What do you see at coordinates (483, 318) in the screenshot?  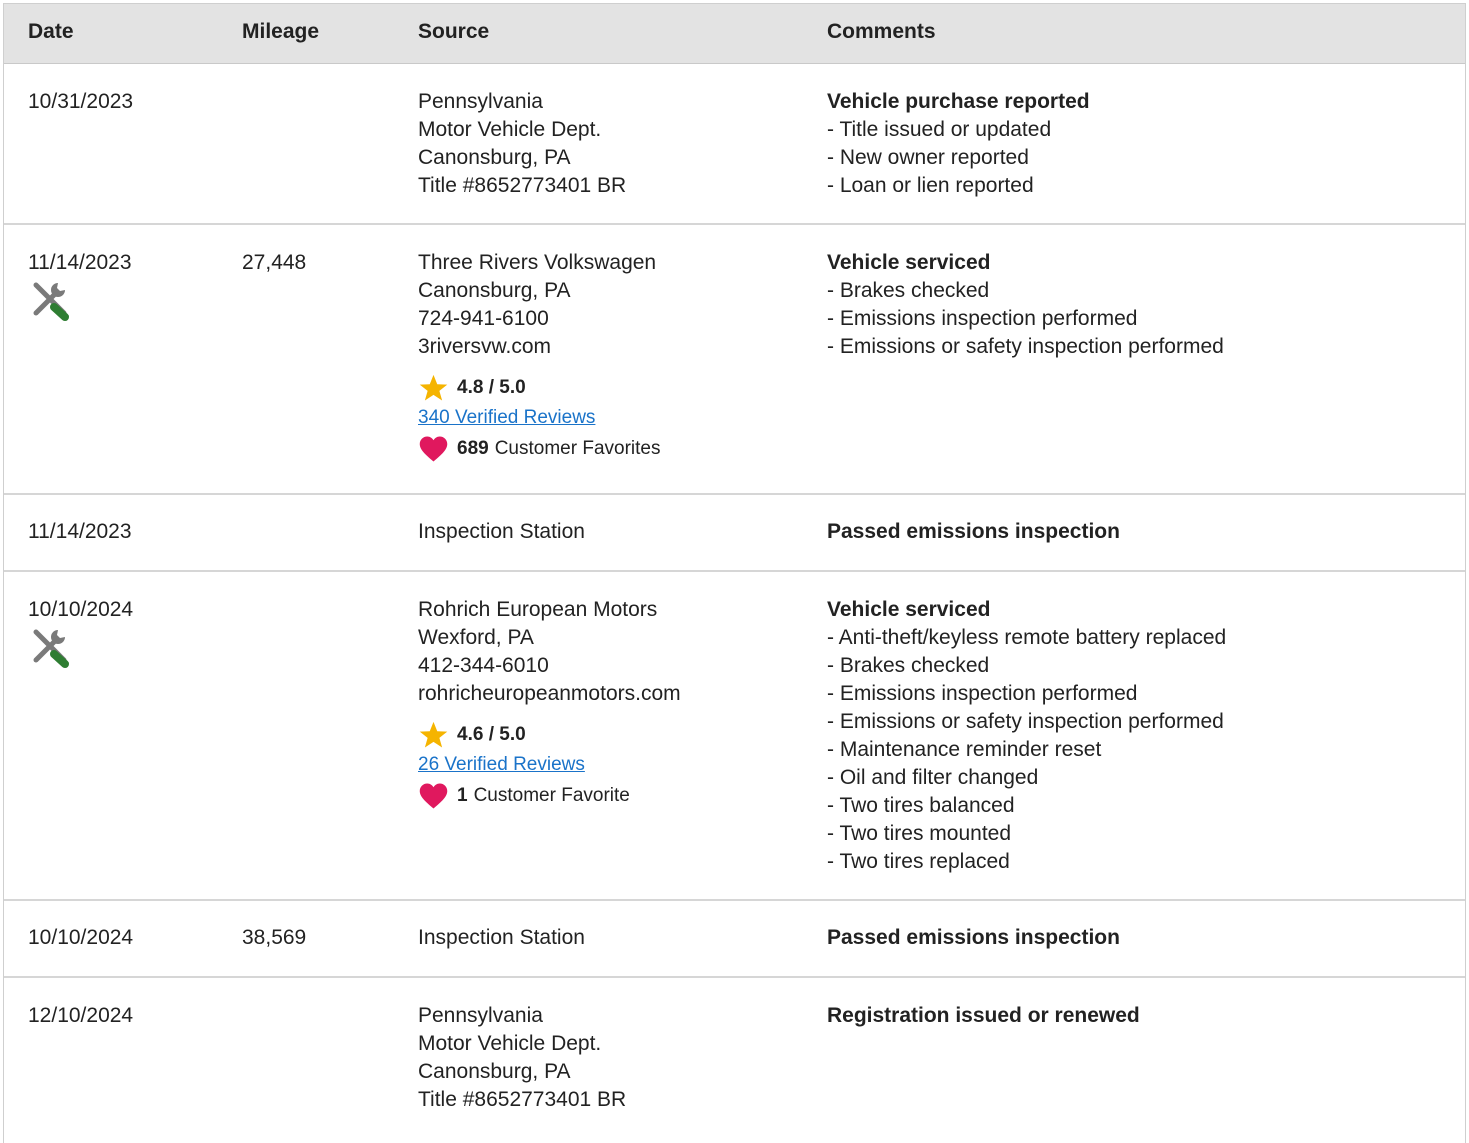 I see `source-line: 724-941-6100` at bounding box center [483, 318].